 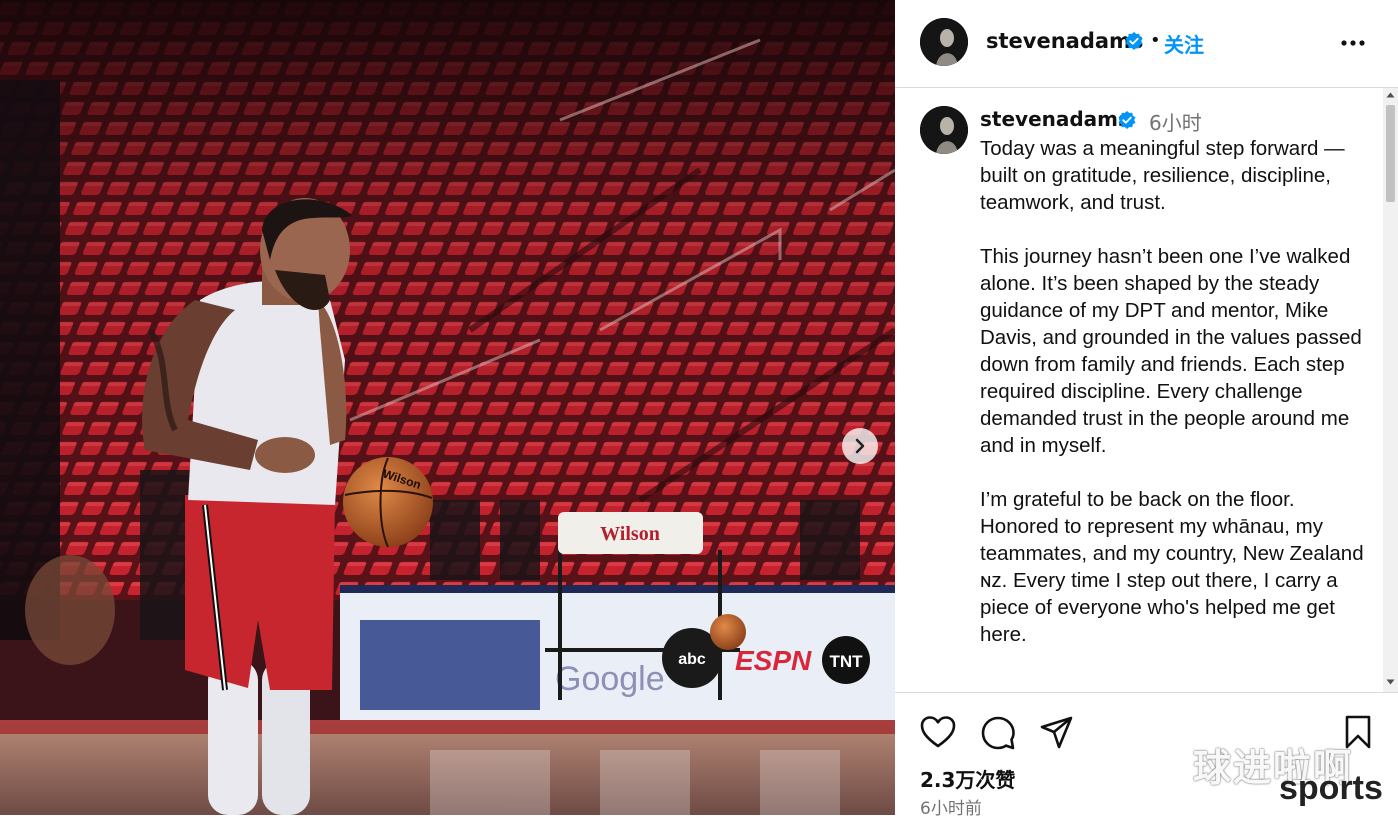 What do you see at coordinates (1390, 95) in the screenshot?
I see `scroll-up-arrow-icon` at bounding box center [1390, 95].